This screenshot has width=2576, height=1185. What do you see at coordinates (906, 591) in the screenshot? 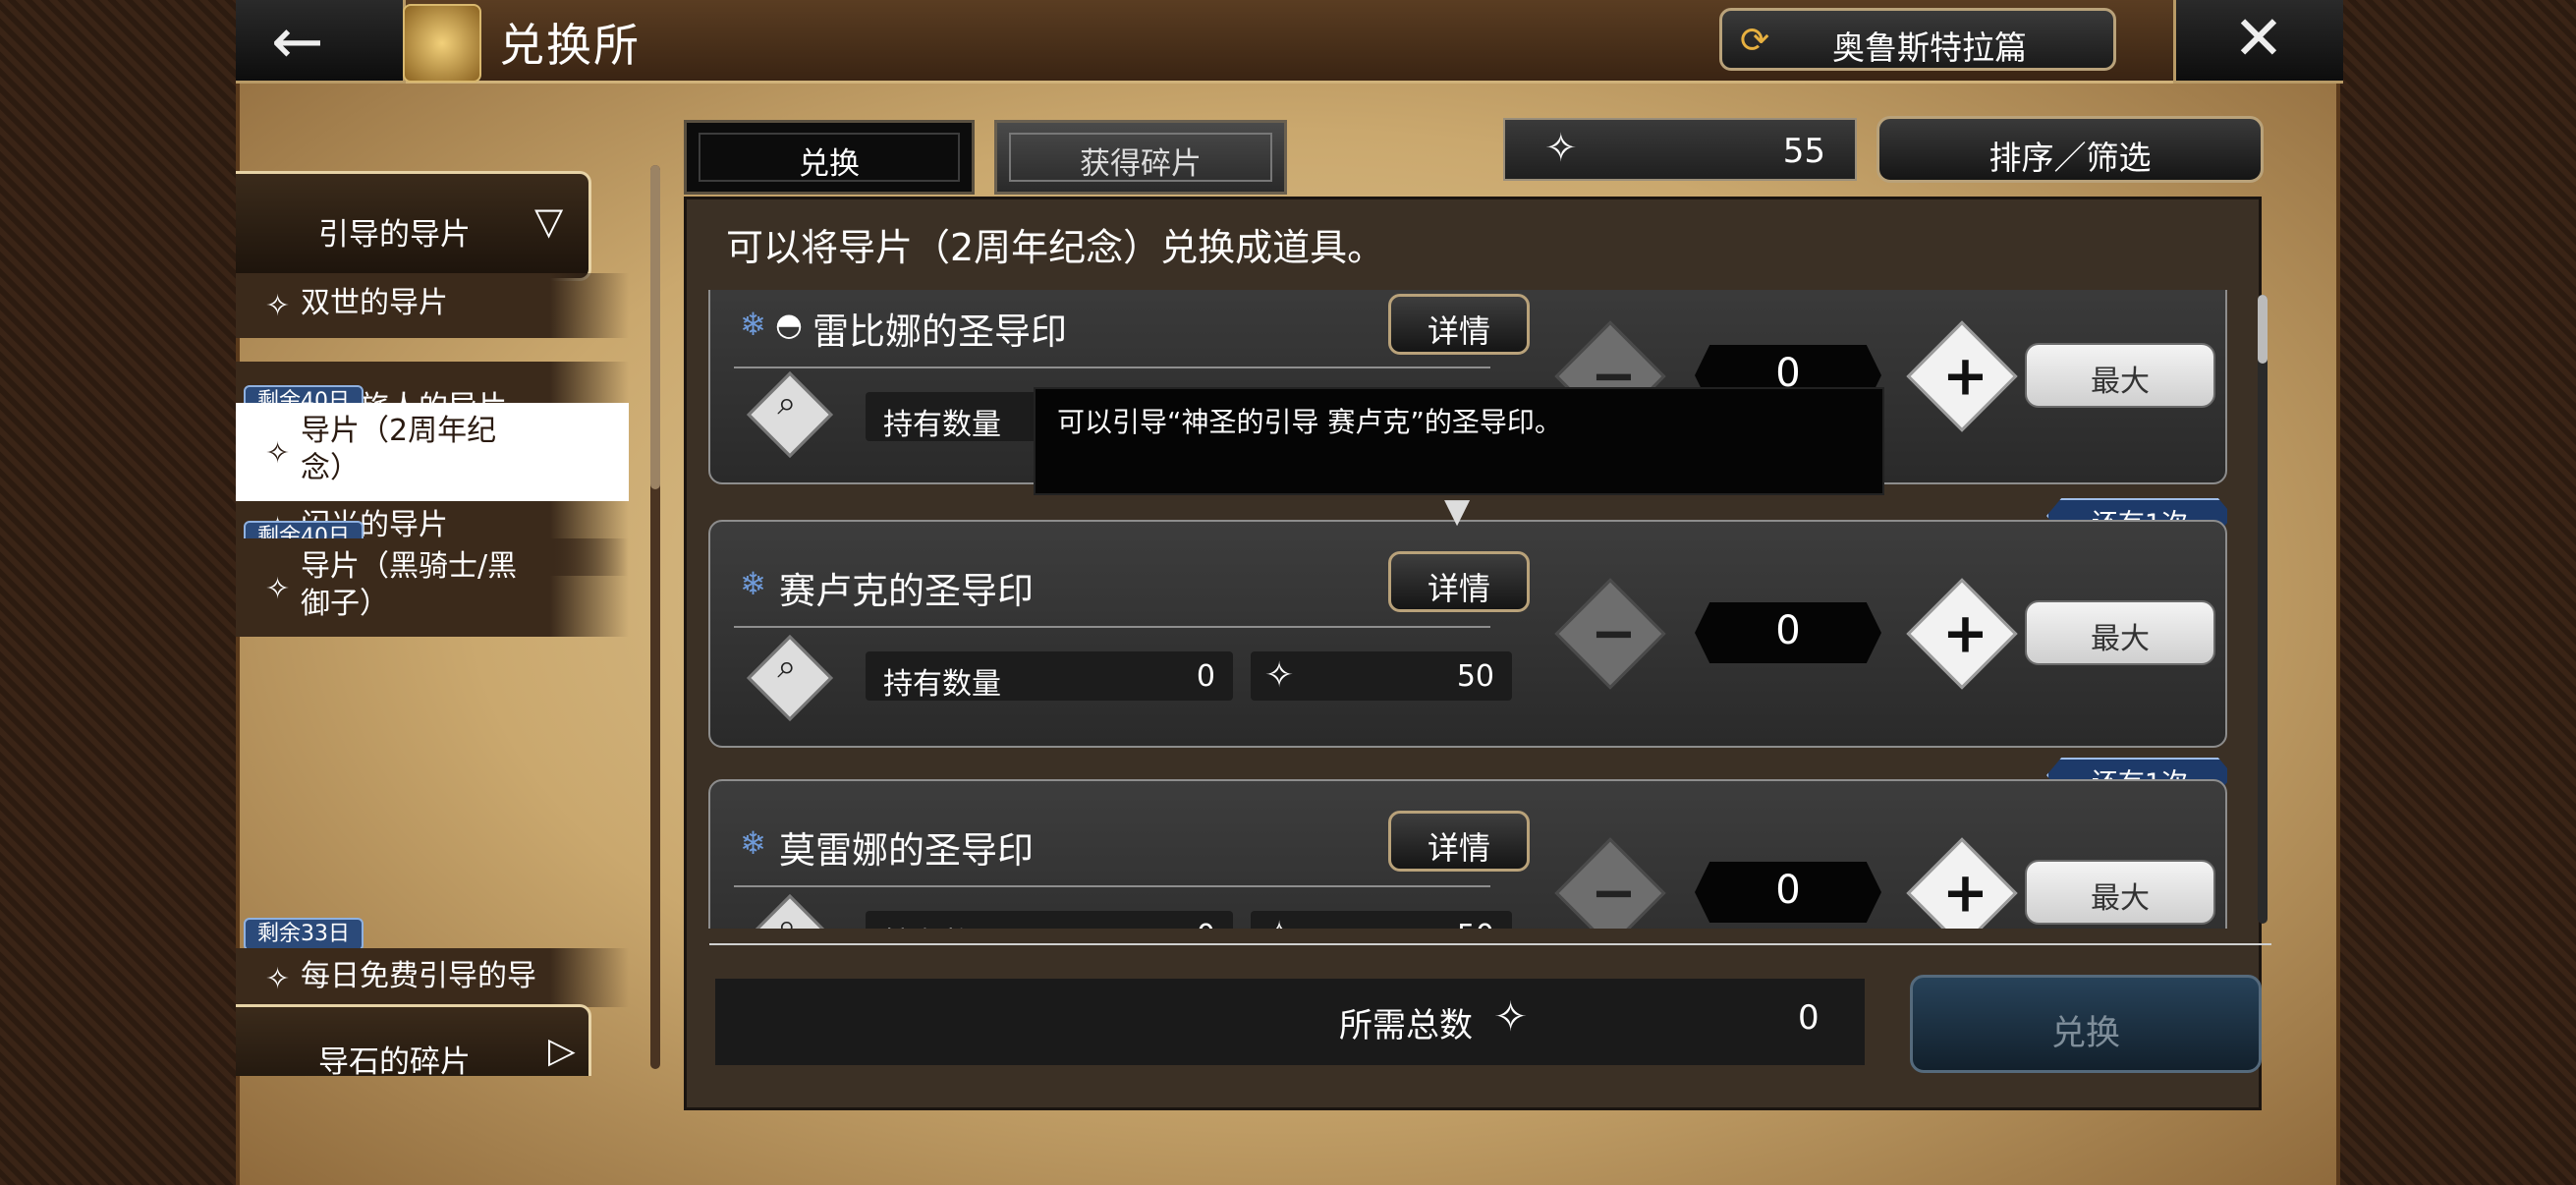
I see `item-name: 赛卢克的圣导印` at bounding box center [906, 591].